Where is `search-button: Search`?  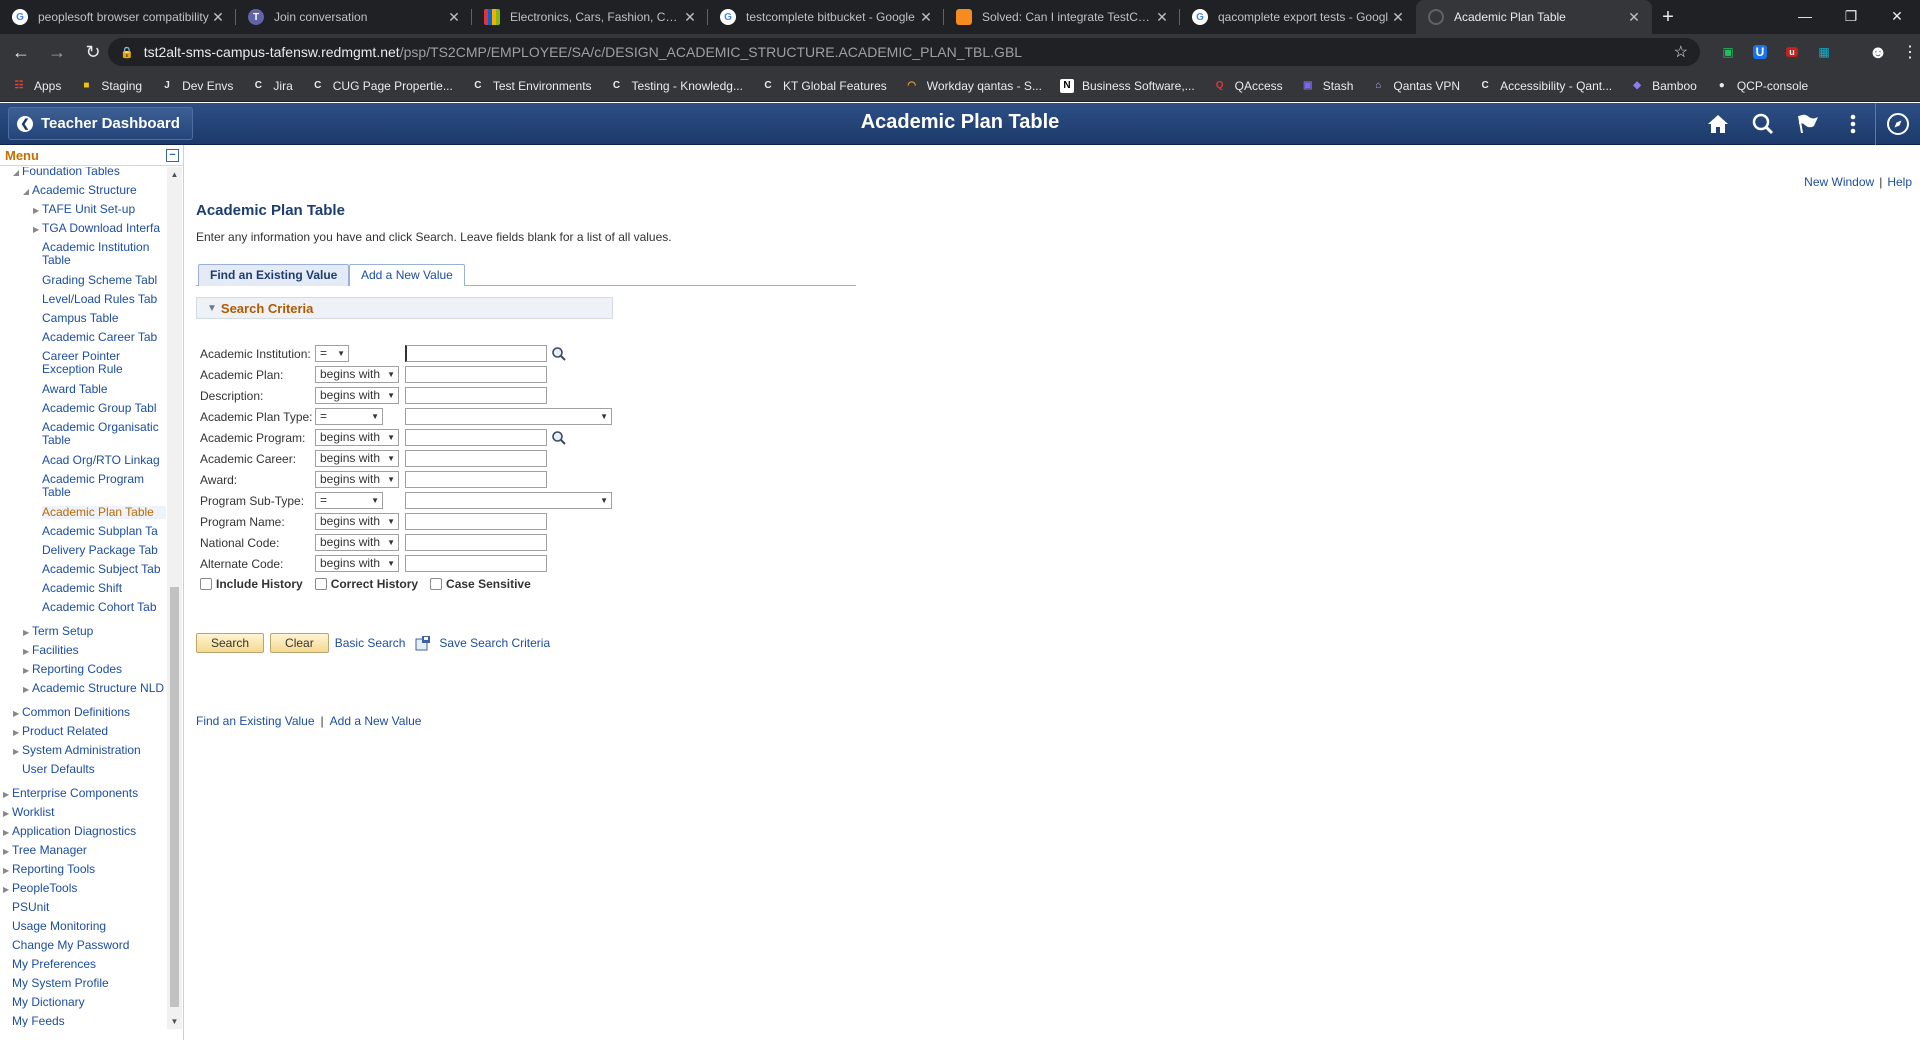 search-button: Search is located at coordinates (230, 643).